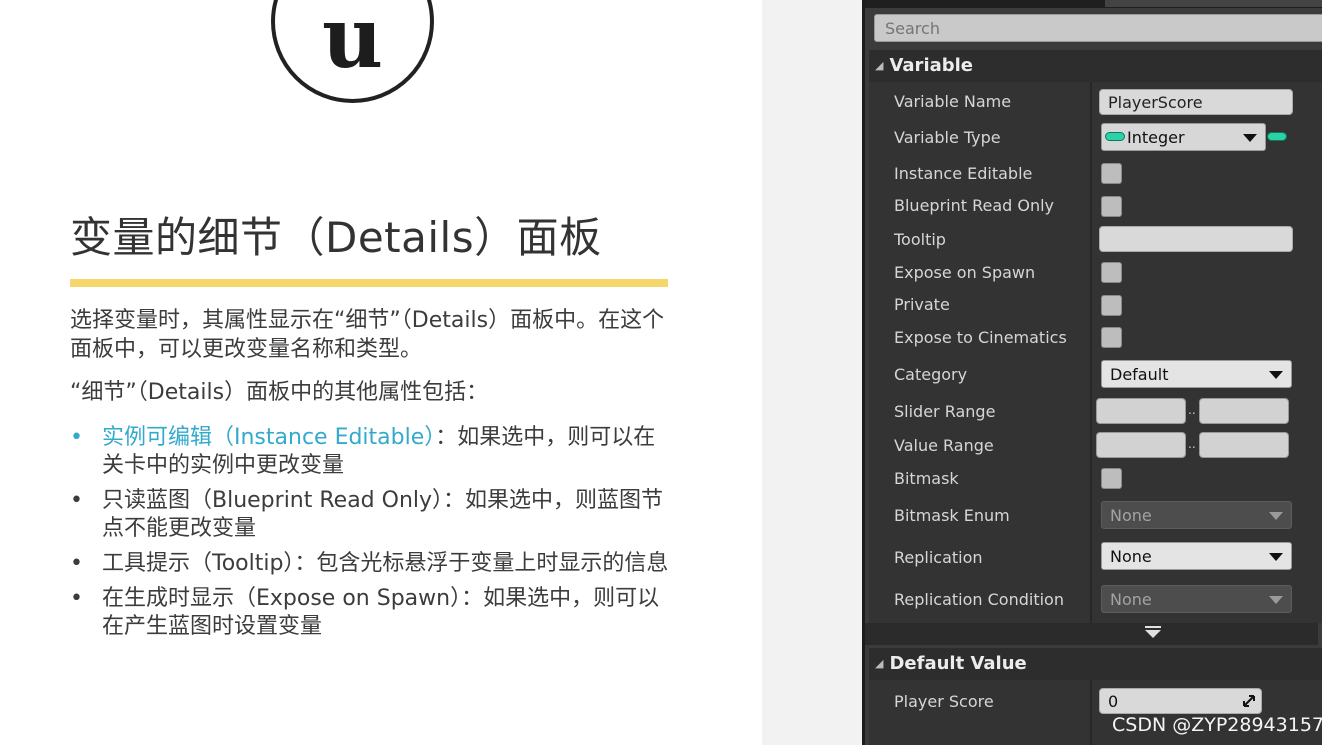  I want to click on expand-bar-icon, so click(1153, 627).